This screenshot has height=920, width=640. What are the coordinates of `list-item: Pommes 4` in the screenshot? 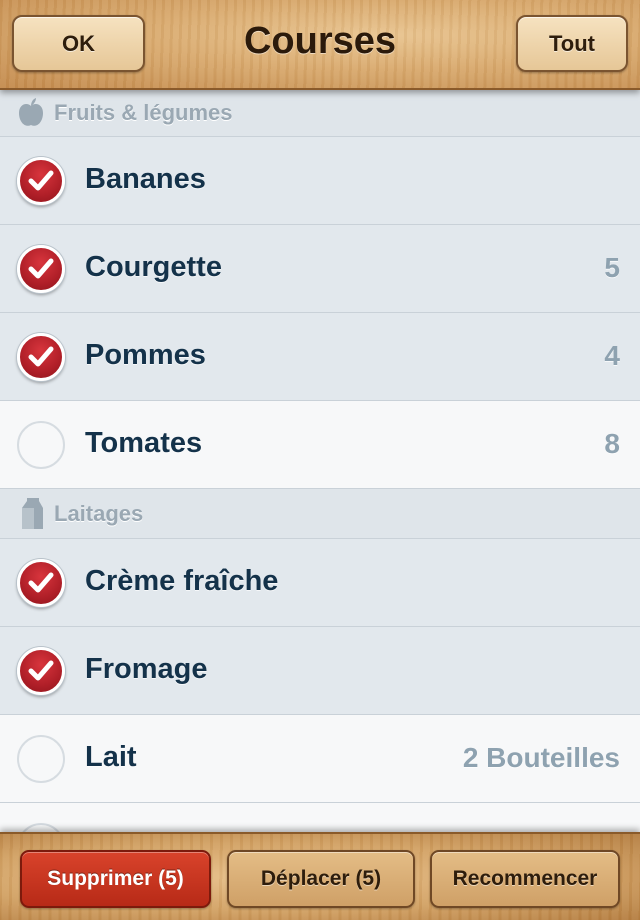 It's located at (320, 357).